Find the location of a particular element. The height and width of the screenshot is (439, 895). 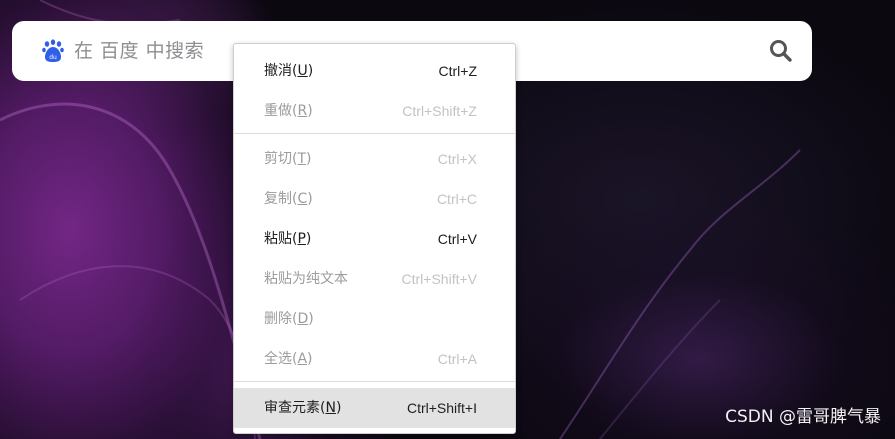

menu-item-undo: 撤消(U) Ctrl+Z is located at coordinates (374, 71).